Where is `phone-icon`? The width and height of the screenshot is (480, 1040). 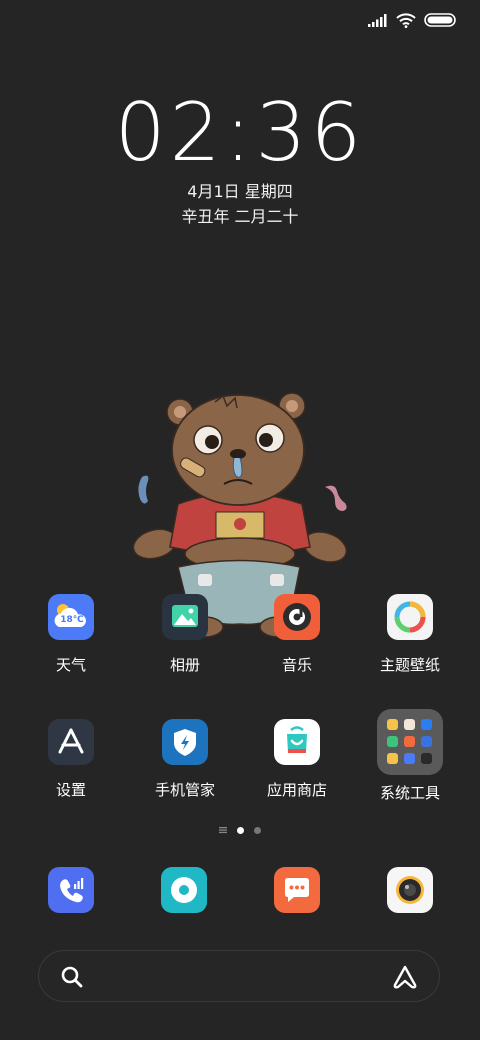 phone-icon is located at coordinates (72, 890).